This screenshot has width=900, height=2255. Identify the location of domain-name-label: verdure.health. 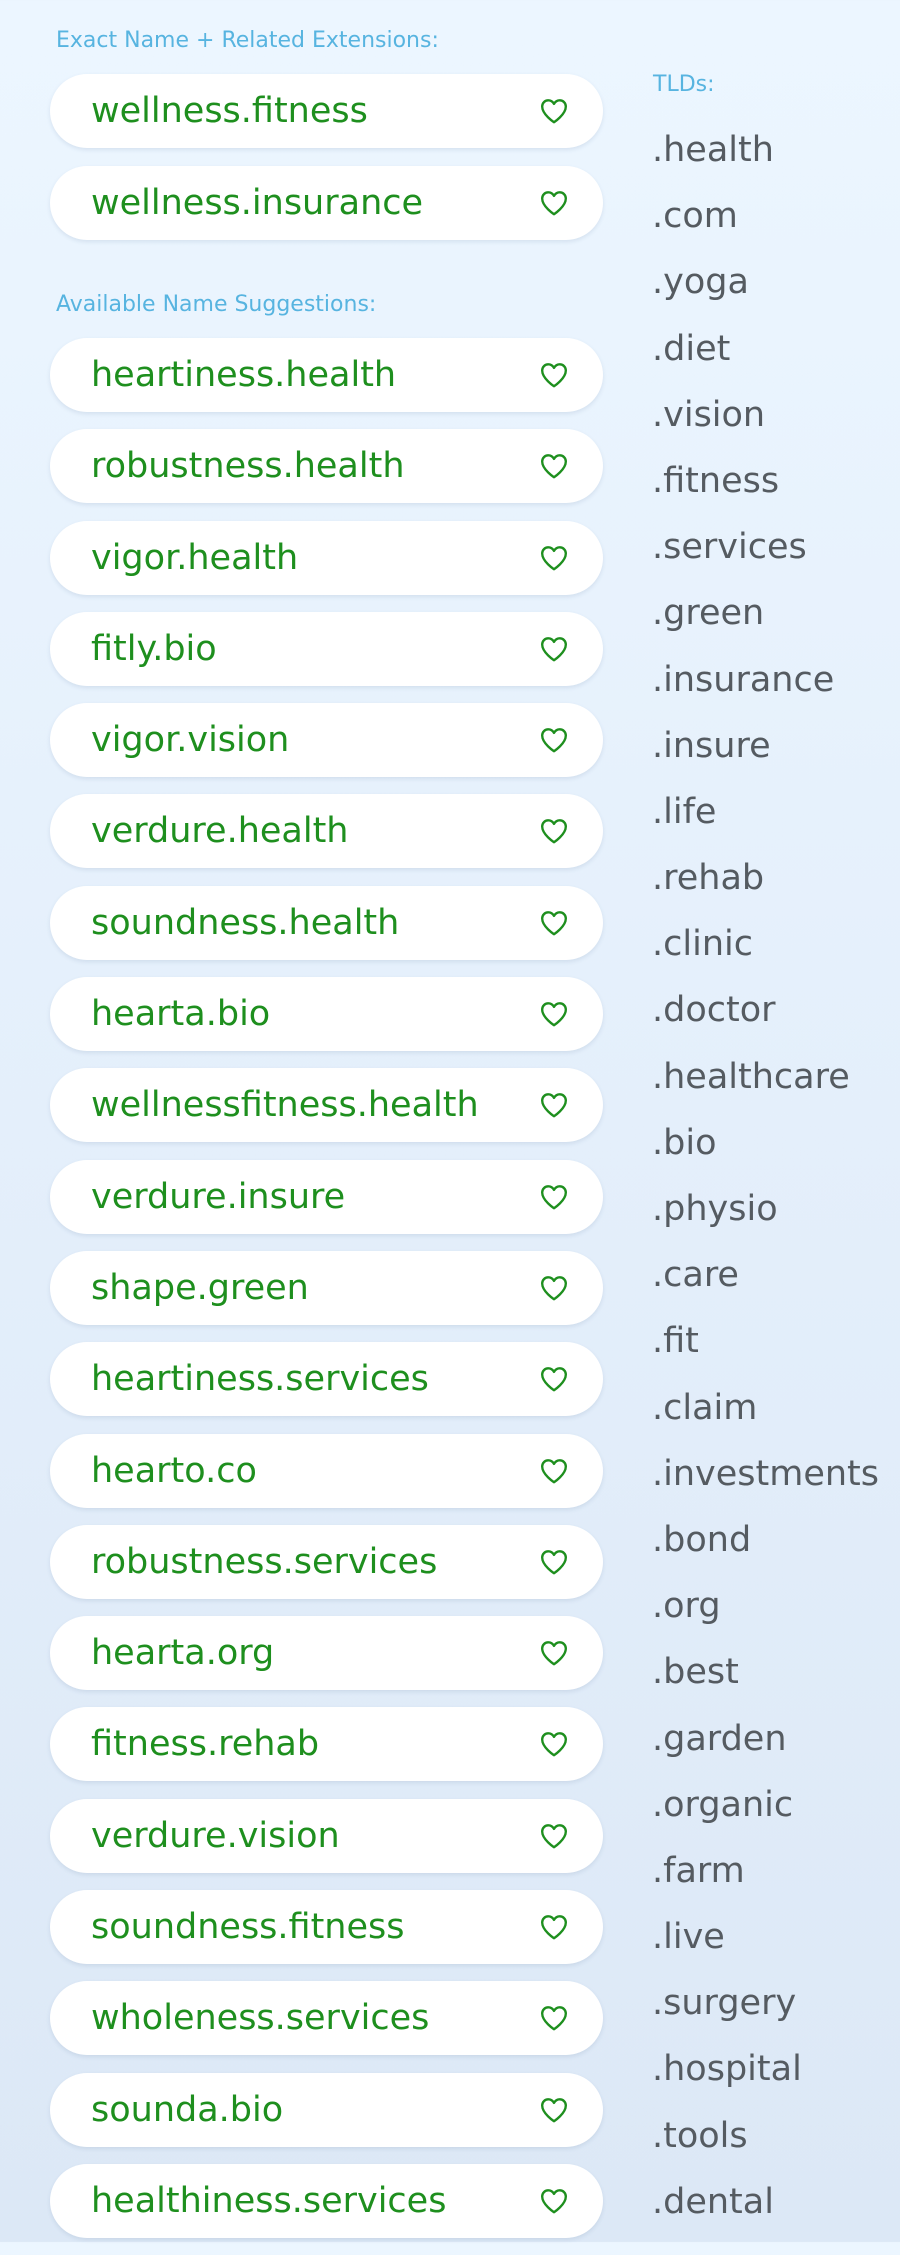
(220, 831).